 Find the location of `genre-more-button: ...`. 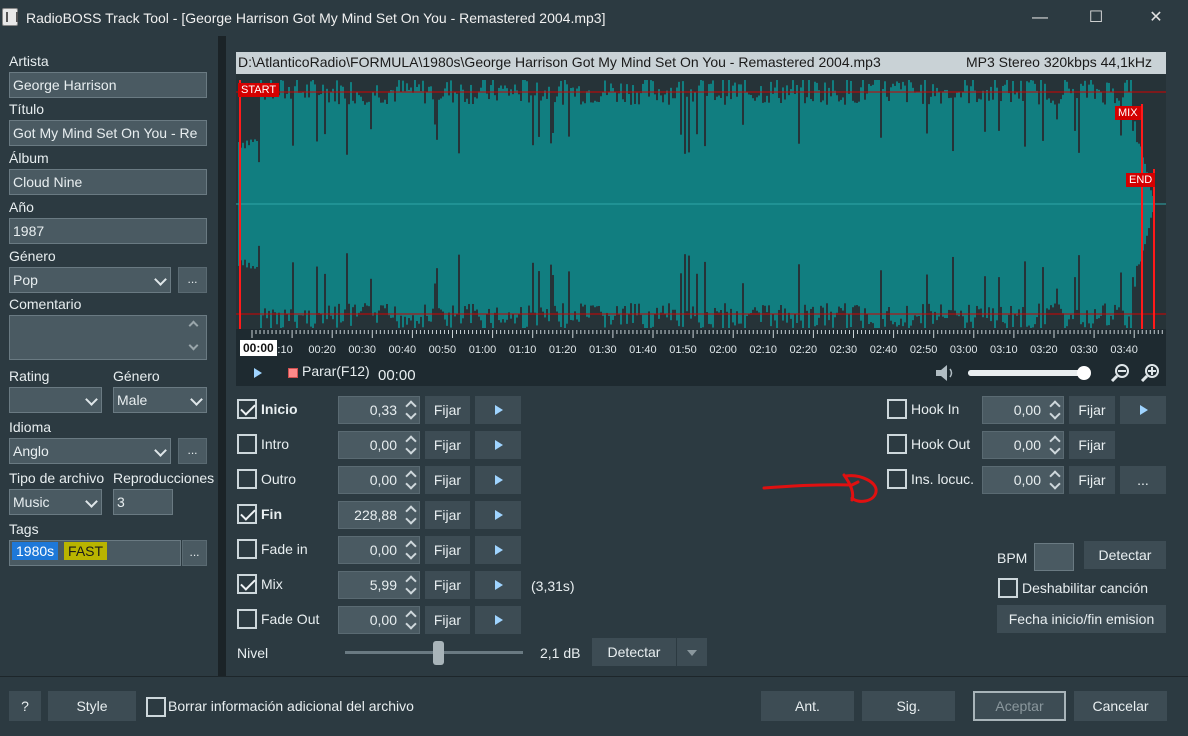

genre-more-button: ... is located at coordinates (192, 280).